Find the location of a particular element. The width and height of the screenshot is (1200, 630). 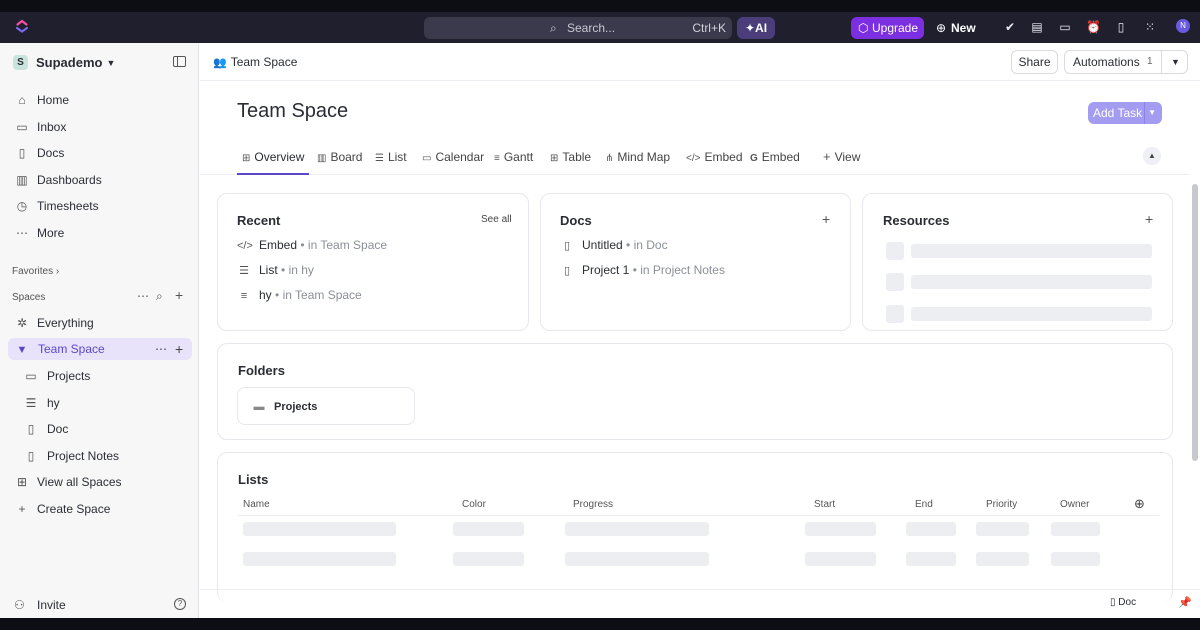

spaces-search-icon: ⌕ is located at coordinates (159, 296).